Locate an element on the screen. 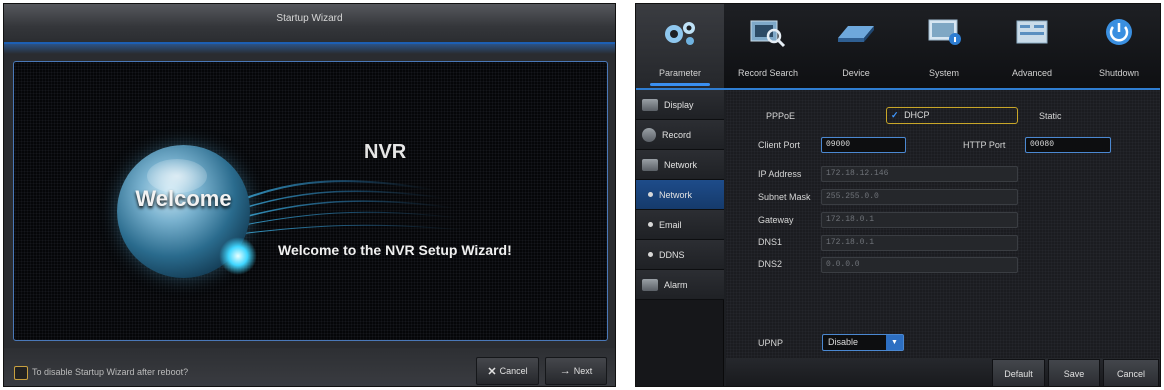  sidebar-item-network: Network is located at coordinates (680, 165).